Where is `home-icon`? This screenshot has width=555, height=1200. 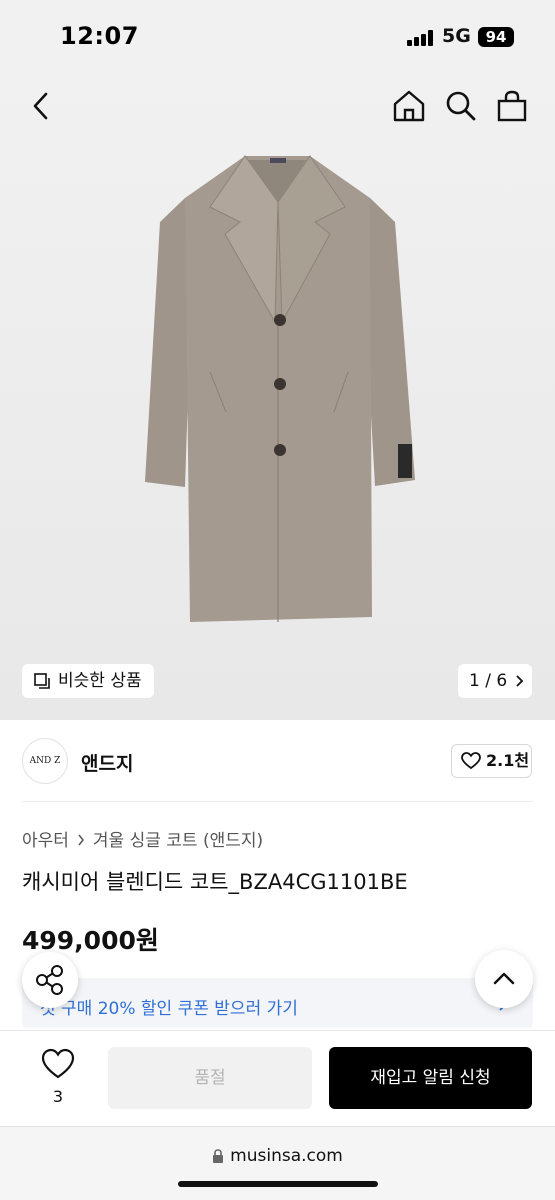 home-icon is located at coordinates (409, 106).